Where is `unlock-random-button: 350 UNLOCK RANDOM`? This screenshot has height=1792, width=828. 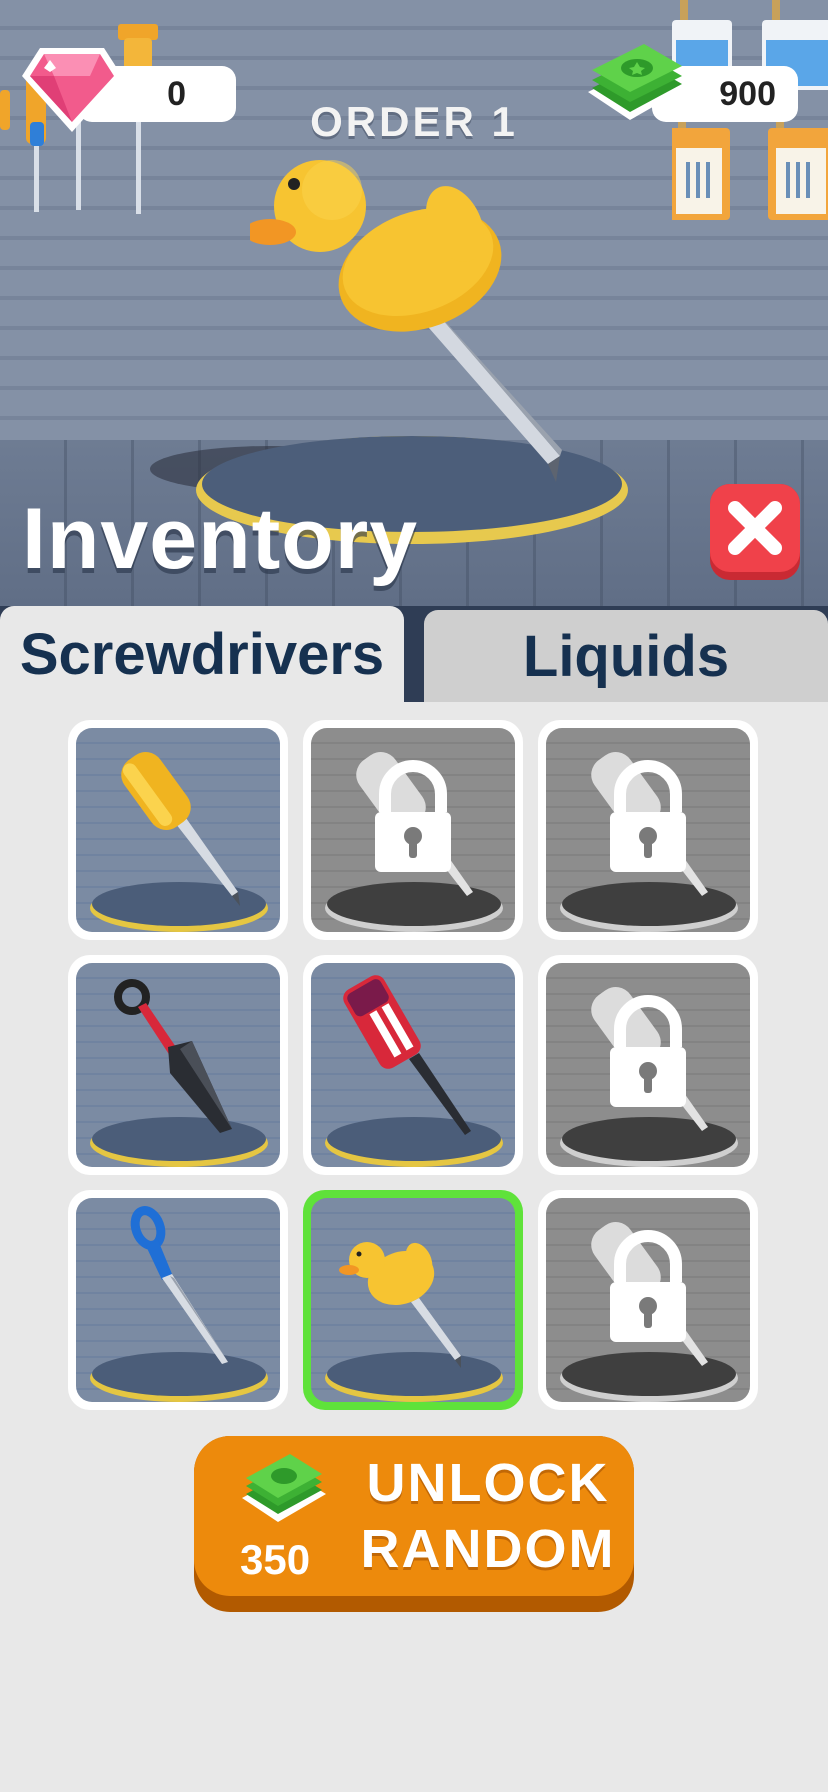 unlock-random-button: 350 UNLOCK RANDOM is located at coordinates (414, 1524).